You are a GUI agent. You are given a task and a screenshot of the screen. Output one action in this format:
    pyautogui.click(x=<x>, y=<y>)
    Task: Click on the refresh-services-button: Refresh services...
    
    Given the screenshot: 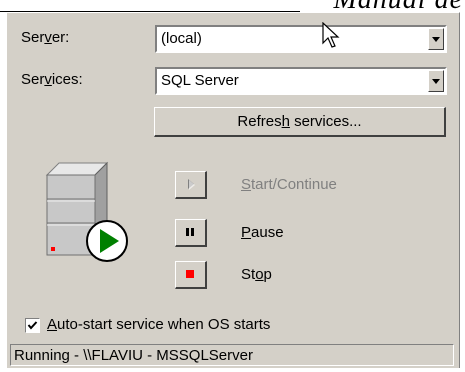 What is the action you would take?
    pyautogui.click(x=300, y=122)
    